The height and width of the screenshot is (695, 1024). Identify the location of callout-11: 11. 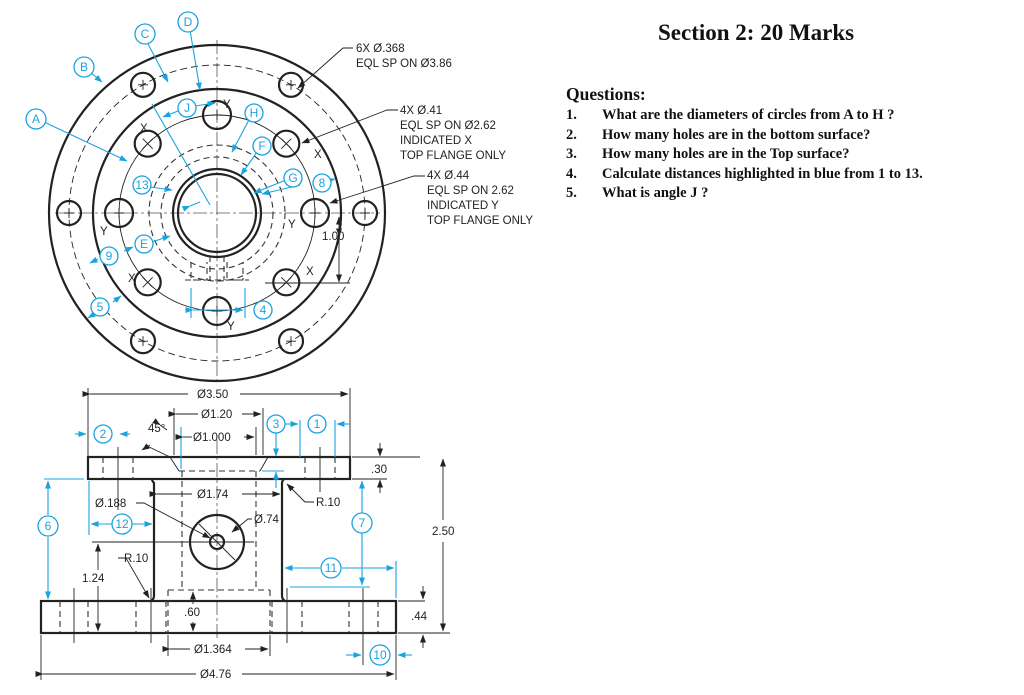
(331, 568).